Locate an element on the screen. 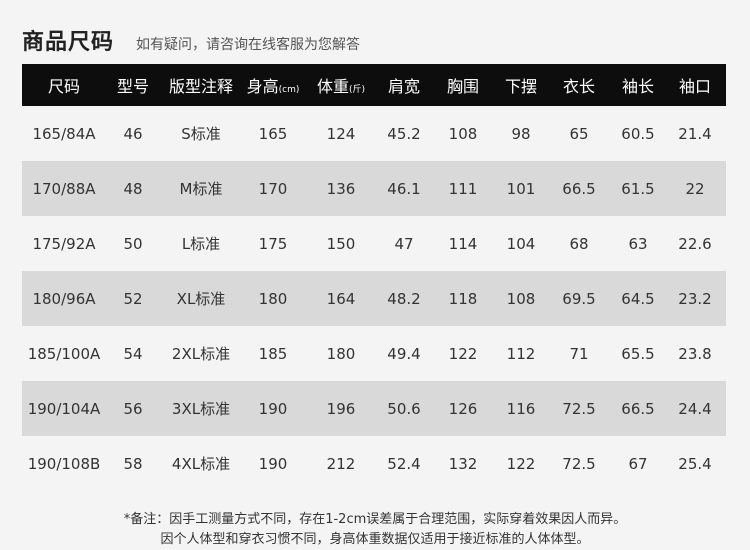  column-header: 下摆 is located at coordinates (520, 86).